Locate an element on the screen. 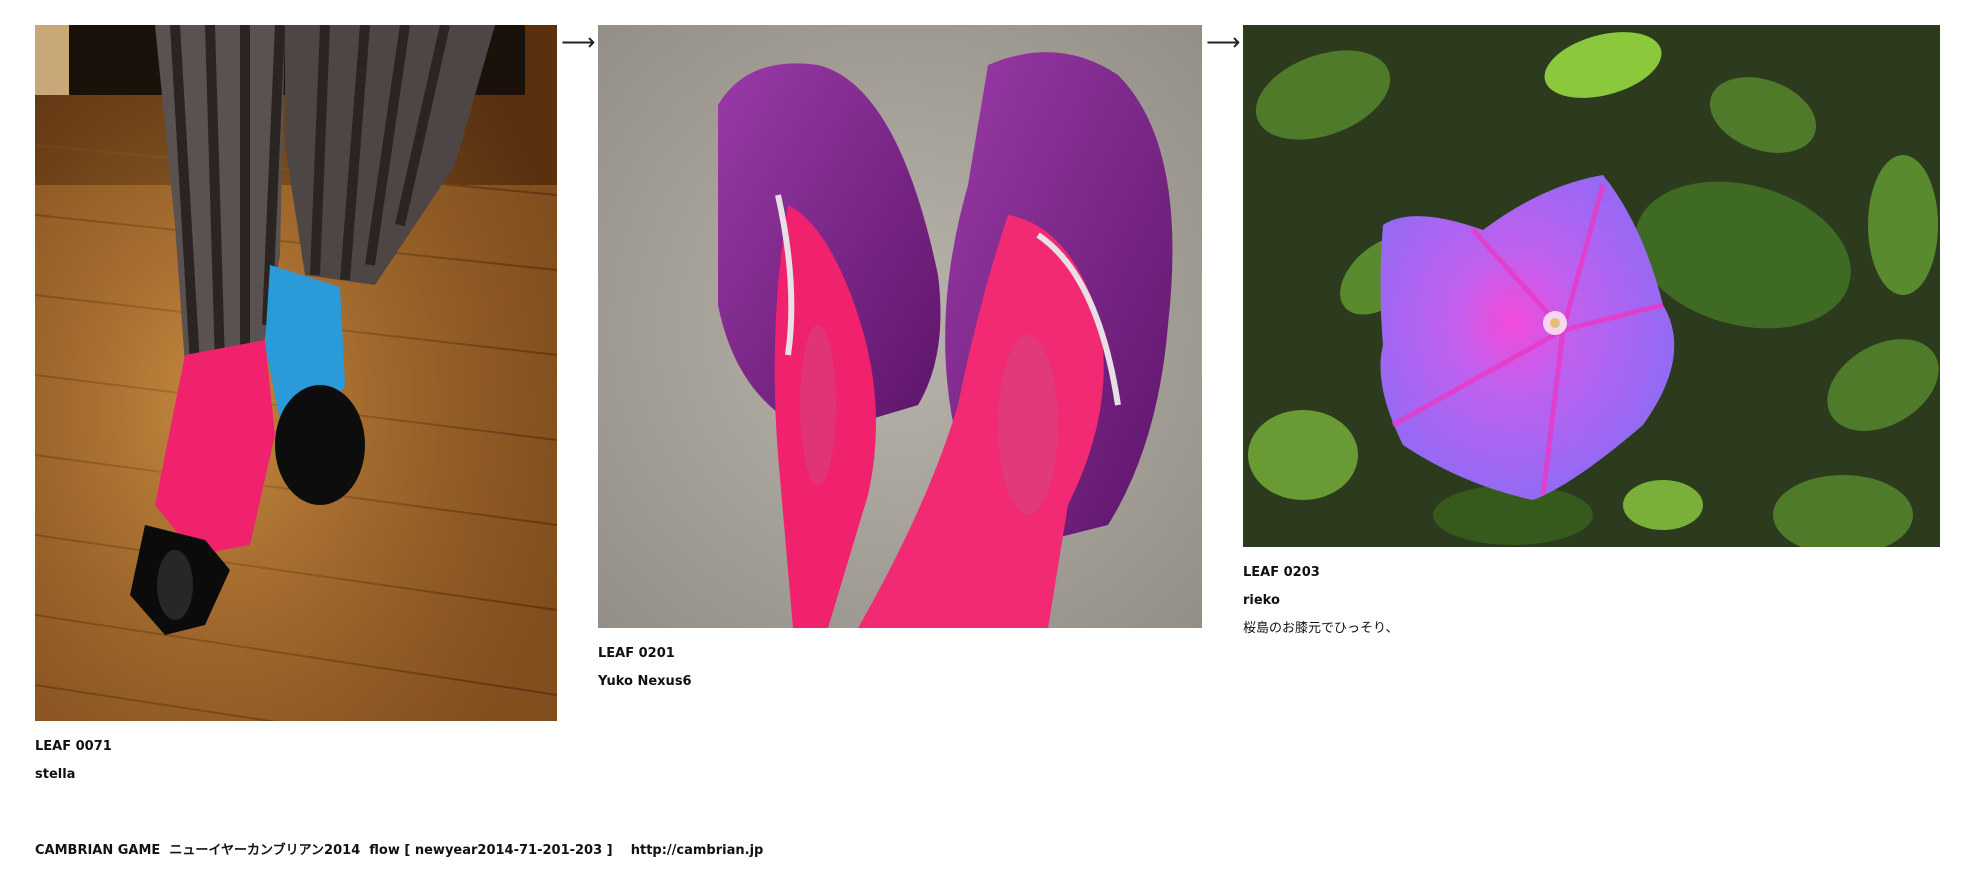  leaf-comment: 桜島のお膝元でひっそり、 is located at coordinates (1321, 628).